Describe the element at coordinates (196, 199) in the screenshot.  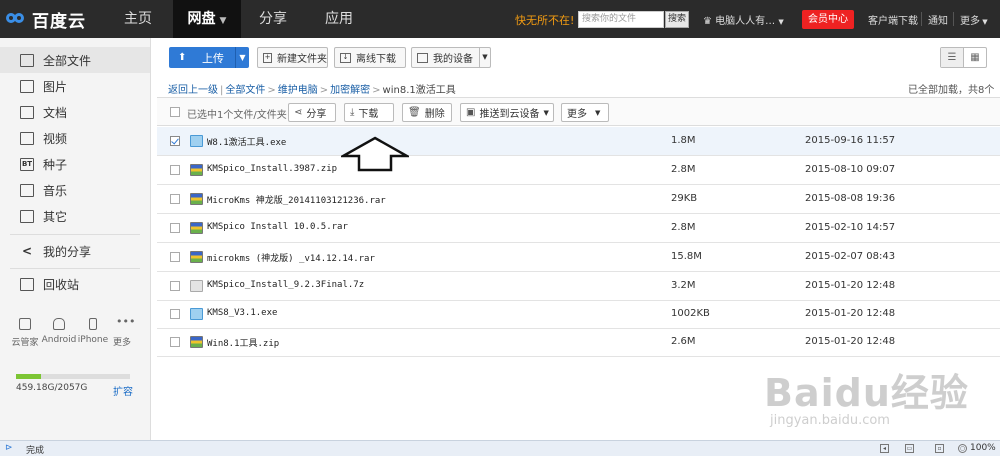
I see `archive-file-icon` at that location.